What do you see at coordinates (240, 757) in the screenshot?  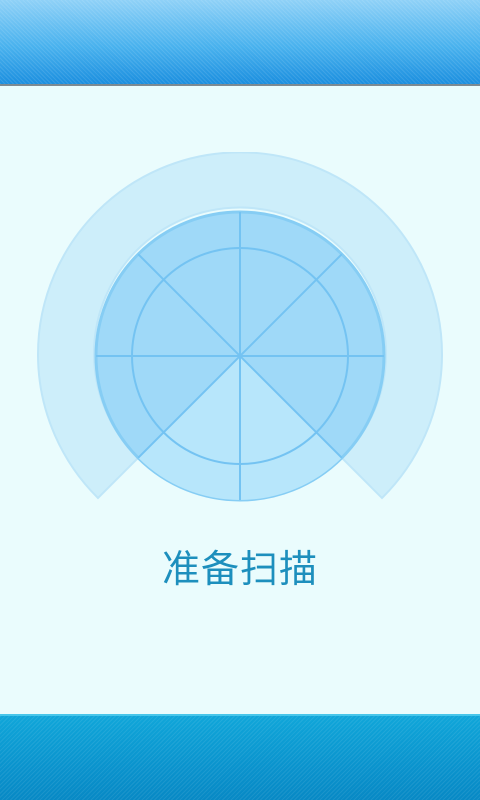 I see `bottom-bar` at bounding box center [240, 757].